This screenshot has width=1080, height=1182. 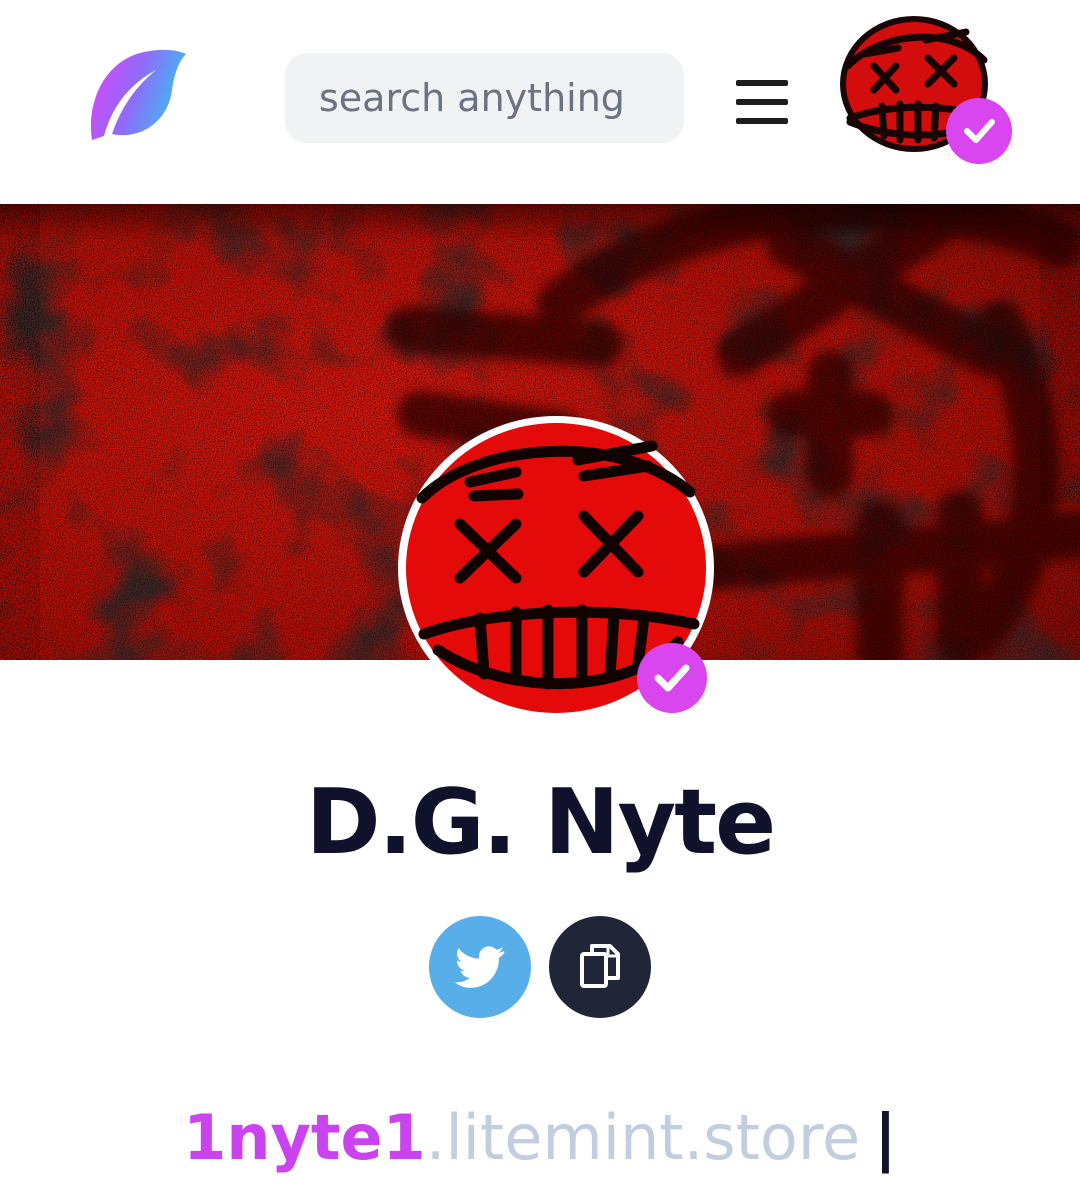 What do you see at coordinates (137, 95) in the screenshot?
I see `leaf-logo-icon` at bounding box center [137, 95].